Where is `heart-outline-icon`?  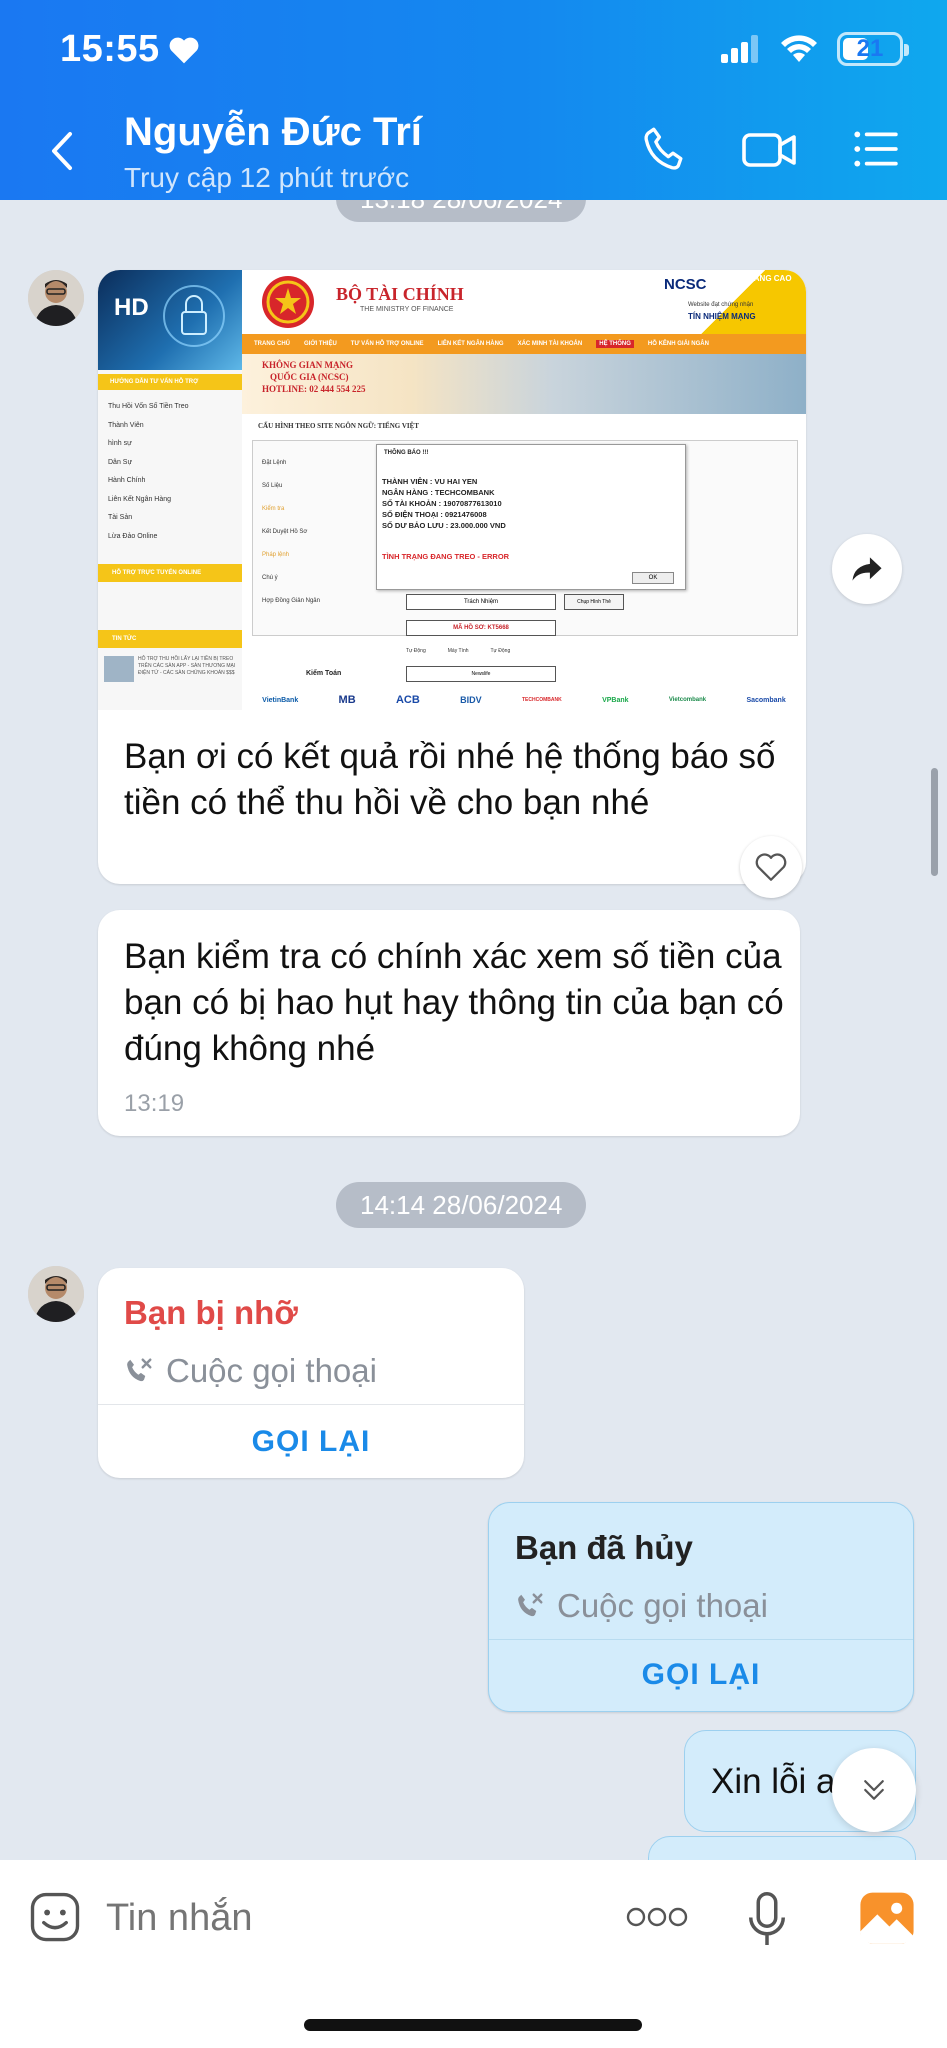 heart-outline-icon is located at coordinates (771, 867).